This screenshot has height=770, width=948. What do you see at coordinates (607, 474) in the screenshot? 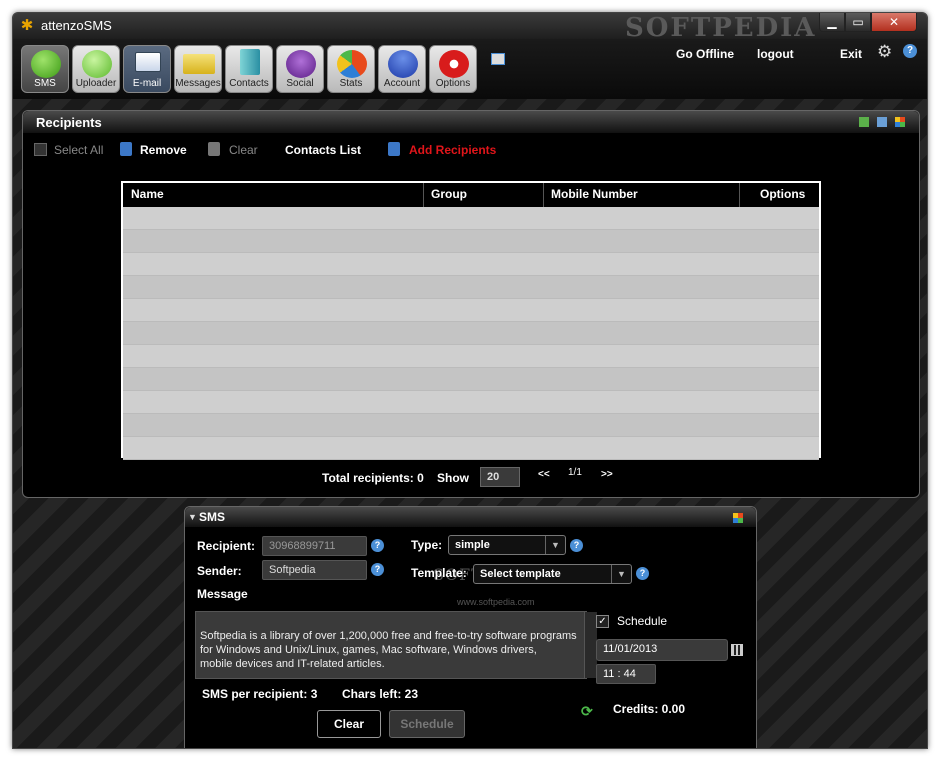
I see `next-page-button: >>` at bounding box center [607, 474].